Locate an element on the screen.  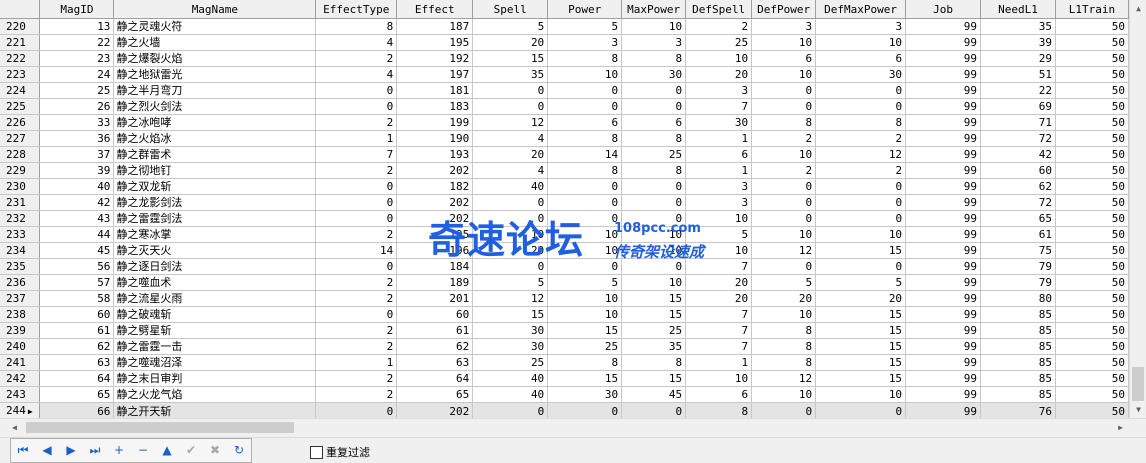
cell-needl1: 51 is located at coordinates (1018, 74).